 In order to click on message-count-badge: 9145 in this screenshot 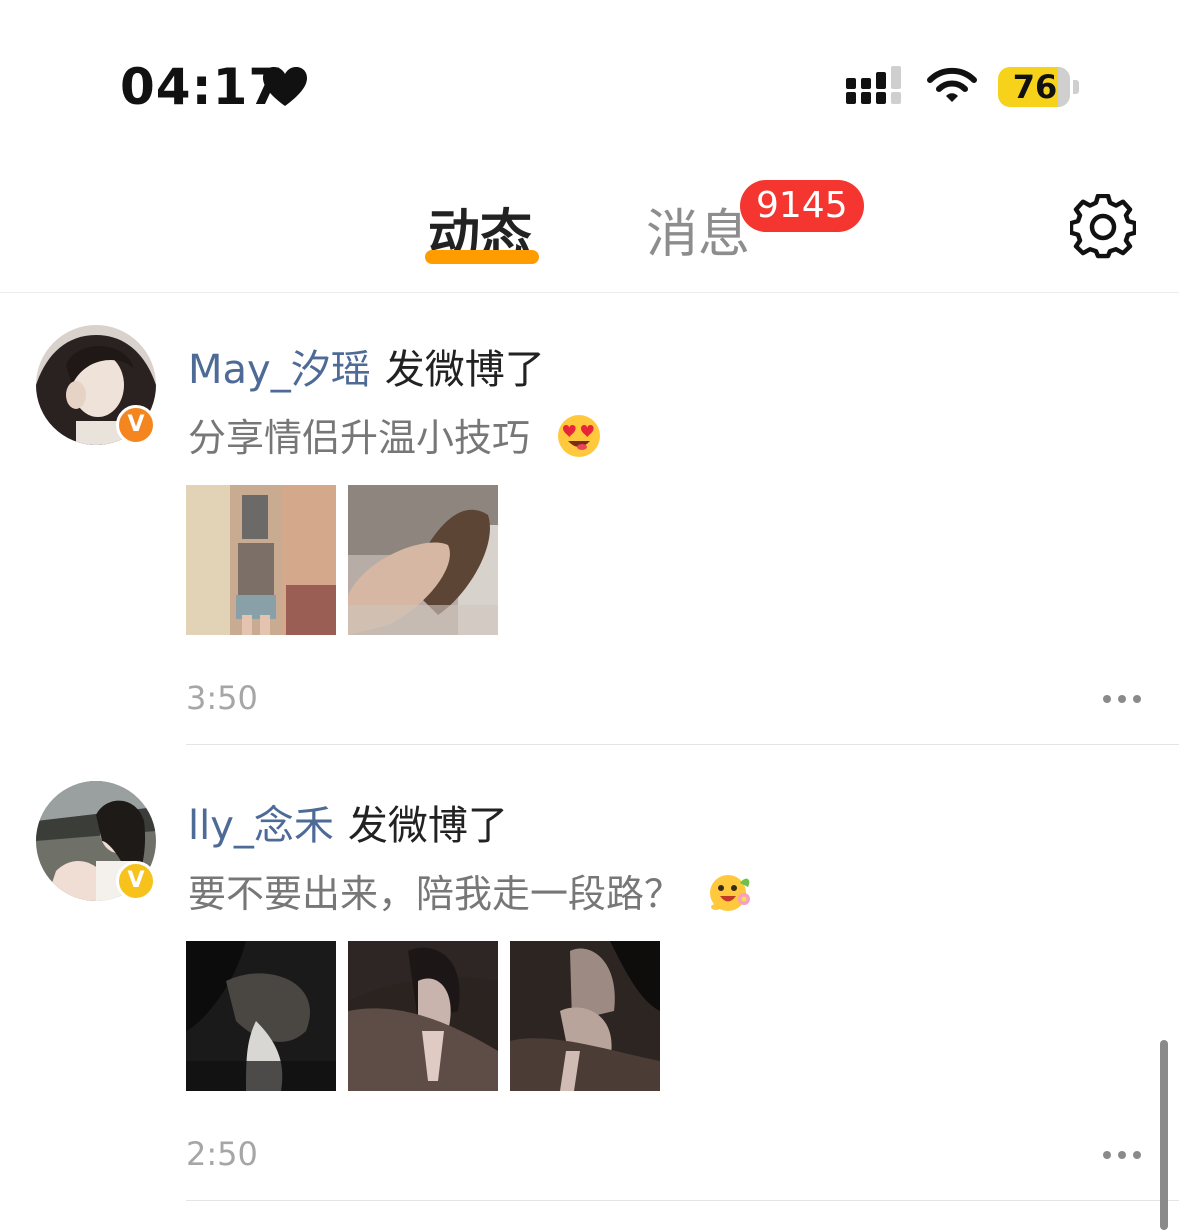, I will do `click(802, 206)`.